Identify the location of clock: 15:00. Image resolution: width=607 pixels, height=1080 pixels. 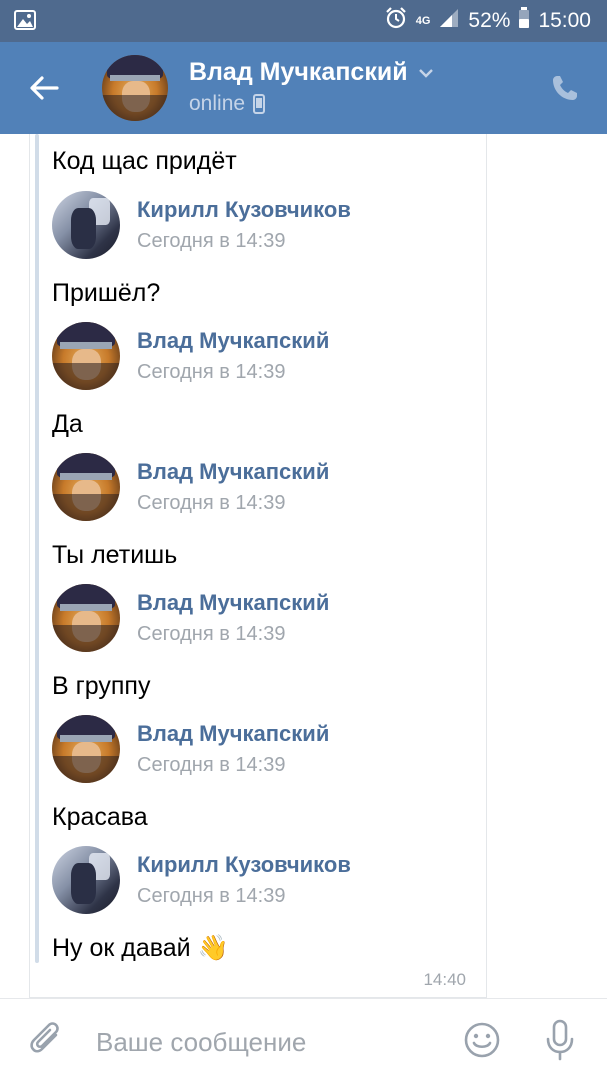
(564, 20).